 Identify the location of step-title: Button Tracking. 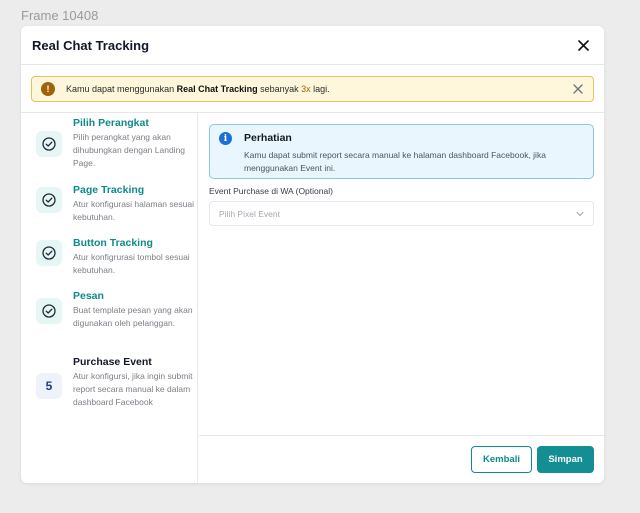
(113, 243).